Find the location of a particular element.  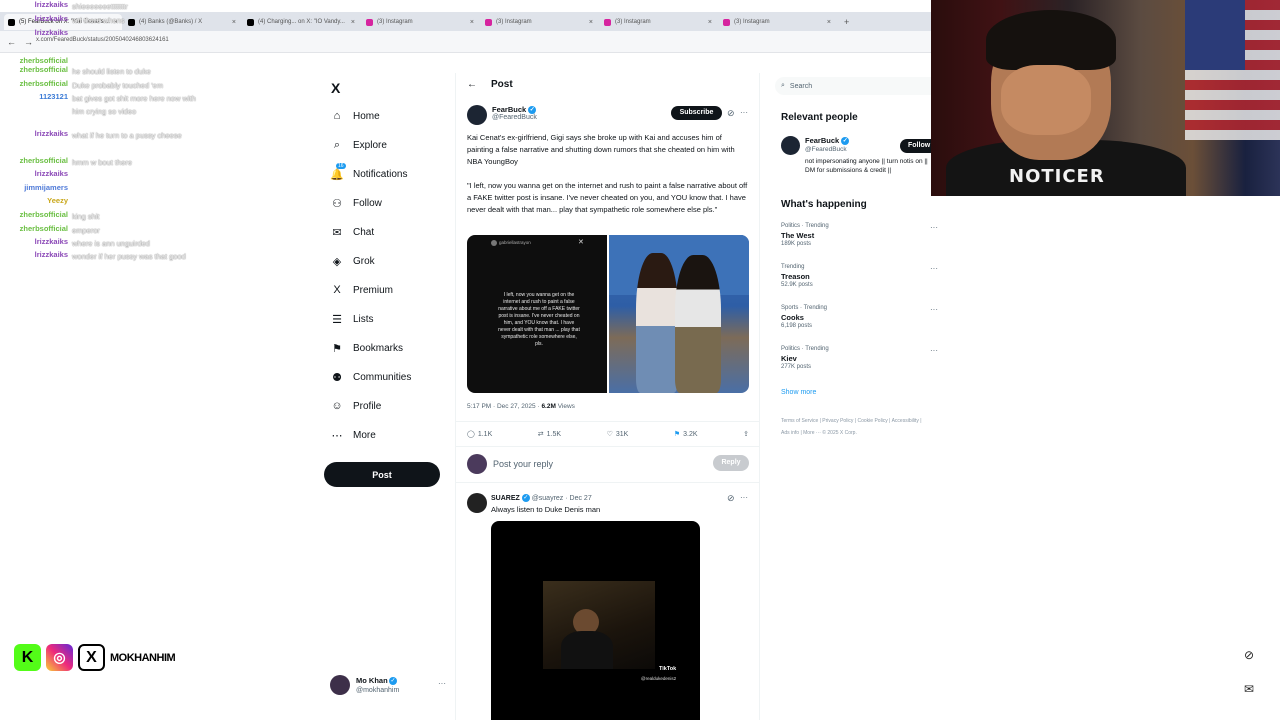

reply-video: TikTok @realdukedenis2 is located at coordinates (595, 620).